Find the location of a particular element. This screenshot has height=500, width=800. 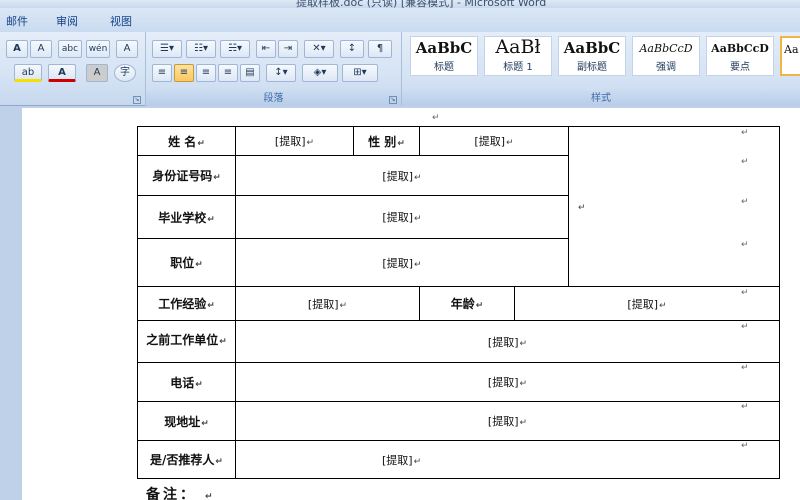

paragraph-dialog-launcher: ↘ is located at coordinates (393, 100).